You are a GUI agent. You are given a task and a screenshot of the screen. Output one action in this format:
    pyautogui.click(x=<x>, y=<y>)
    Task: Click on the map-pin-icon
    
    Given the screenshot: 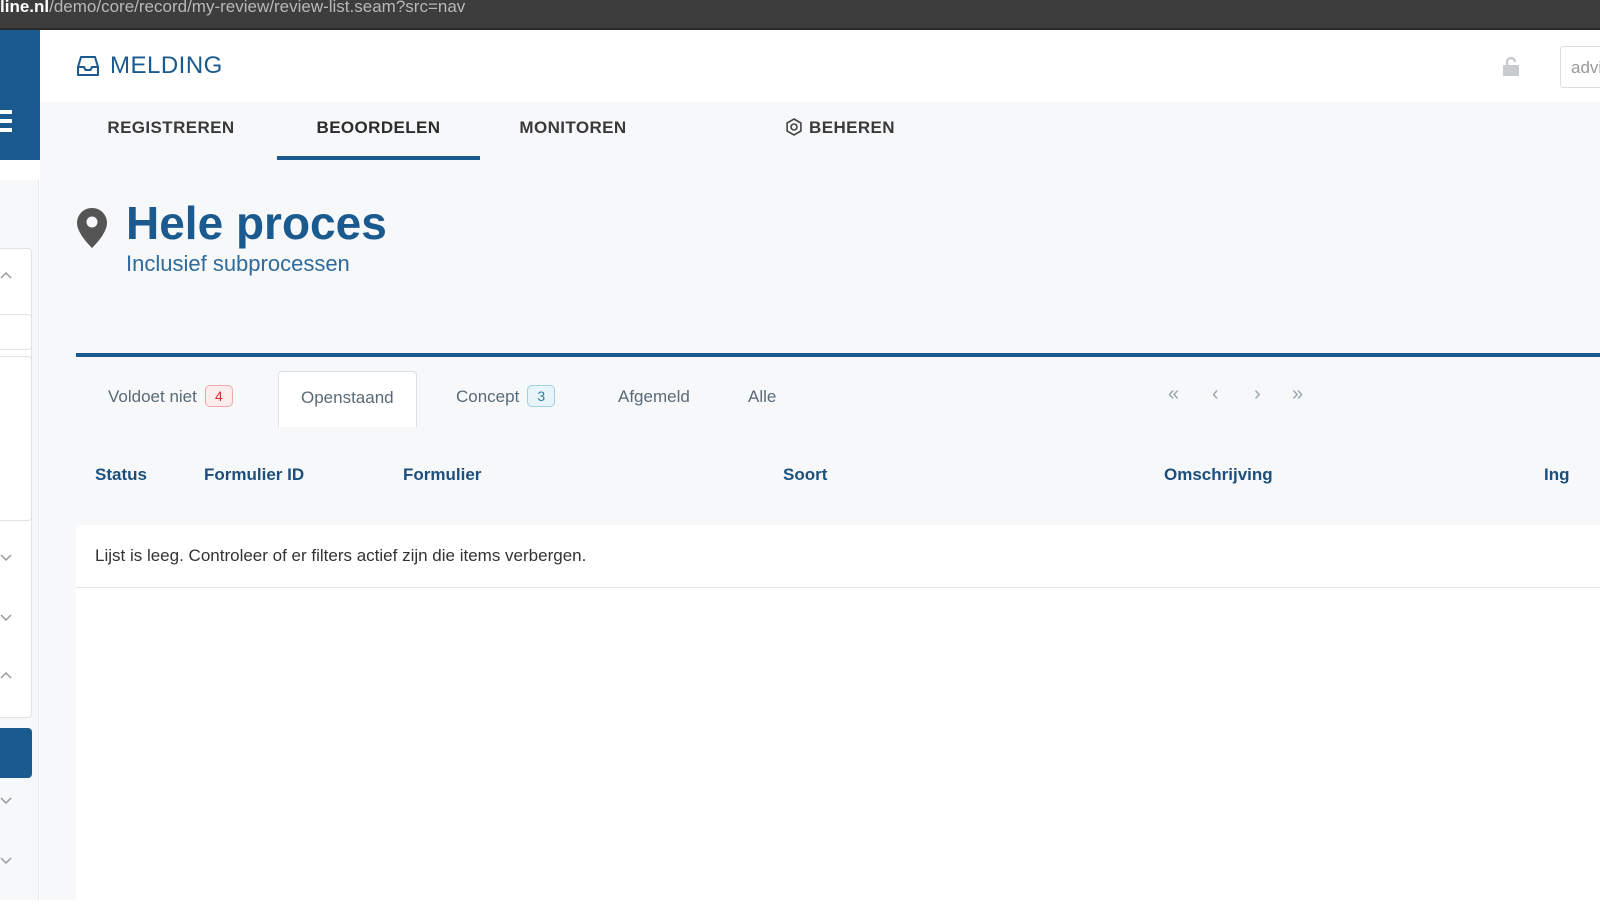 What is the action you would take?
    pyautogui.click(x=92, y=228)
    